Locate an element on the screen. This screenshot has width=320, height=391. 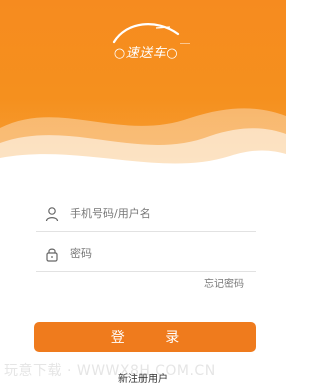
login-button: 登 录 is located at coordinates (145, 337).